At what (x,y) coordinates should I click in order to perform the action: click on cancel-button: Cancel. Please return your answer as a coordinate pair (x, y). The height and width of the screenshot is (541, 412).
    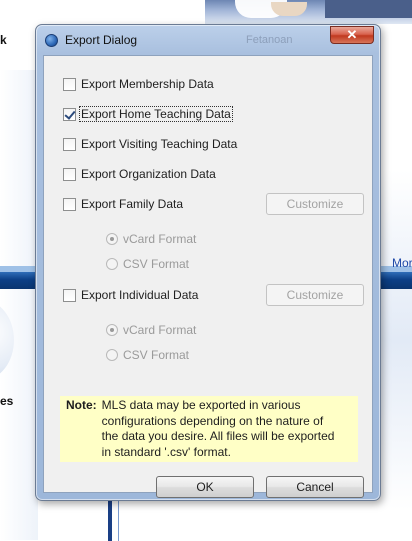
    Looking at the image, I should click on (315, 487).